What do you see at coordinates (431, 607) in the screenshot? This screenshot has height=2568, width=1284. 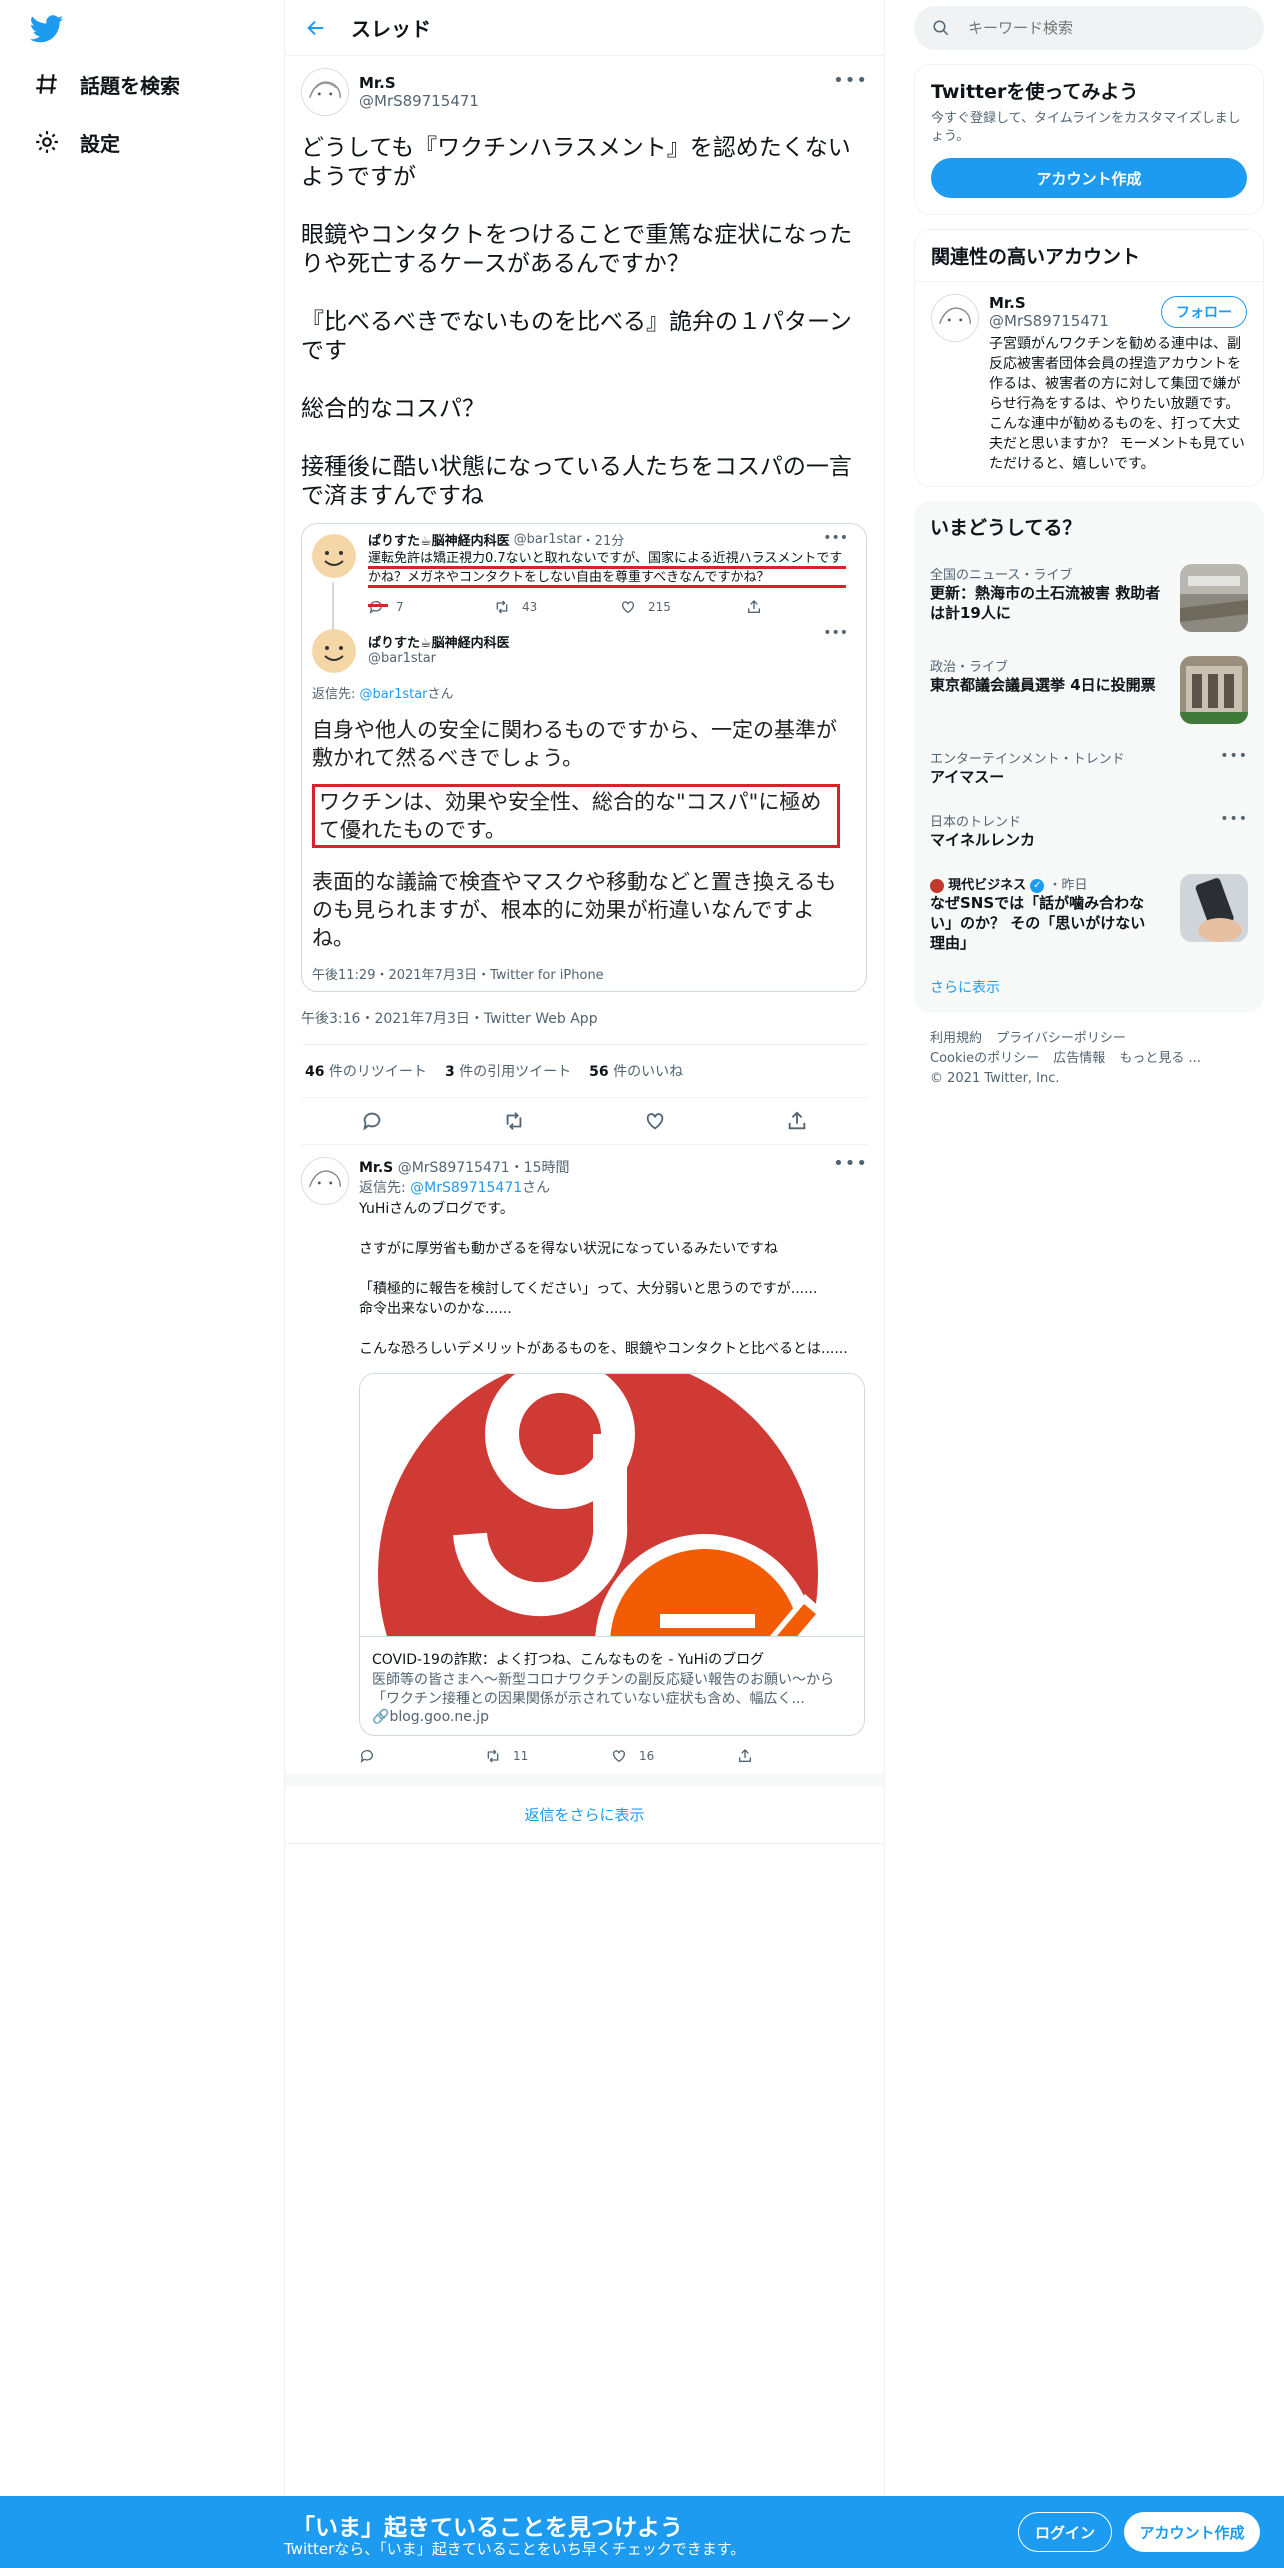 I see `reply-button: 7` at bounding box center [431, 607].